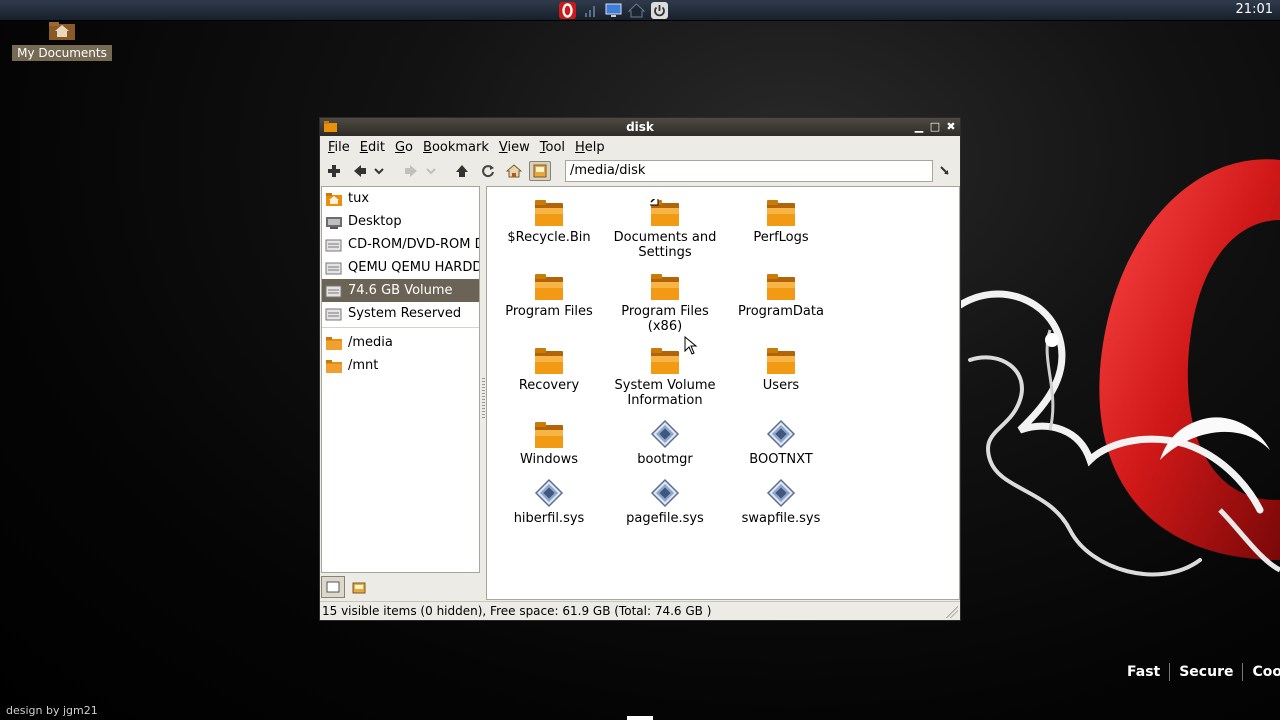  What do you see at coordinates (951, 127) in the screenshot?
I see `close-button: ✖` at bounding box center [951, 127].